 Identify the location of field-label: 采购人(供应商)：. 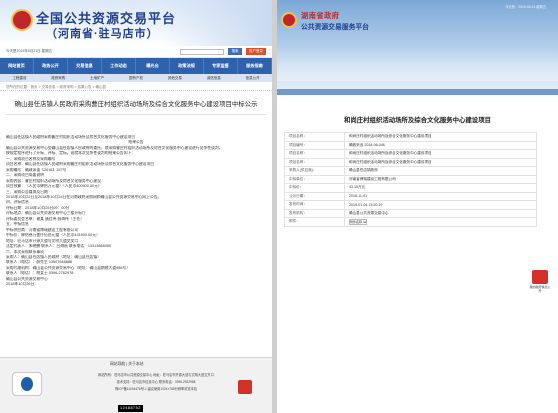
(314, 171).